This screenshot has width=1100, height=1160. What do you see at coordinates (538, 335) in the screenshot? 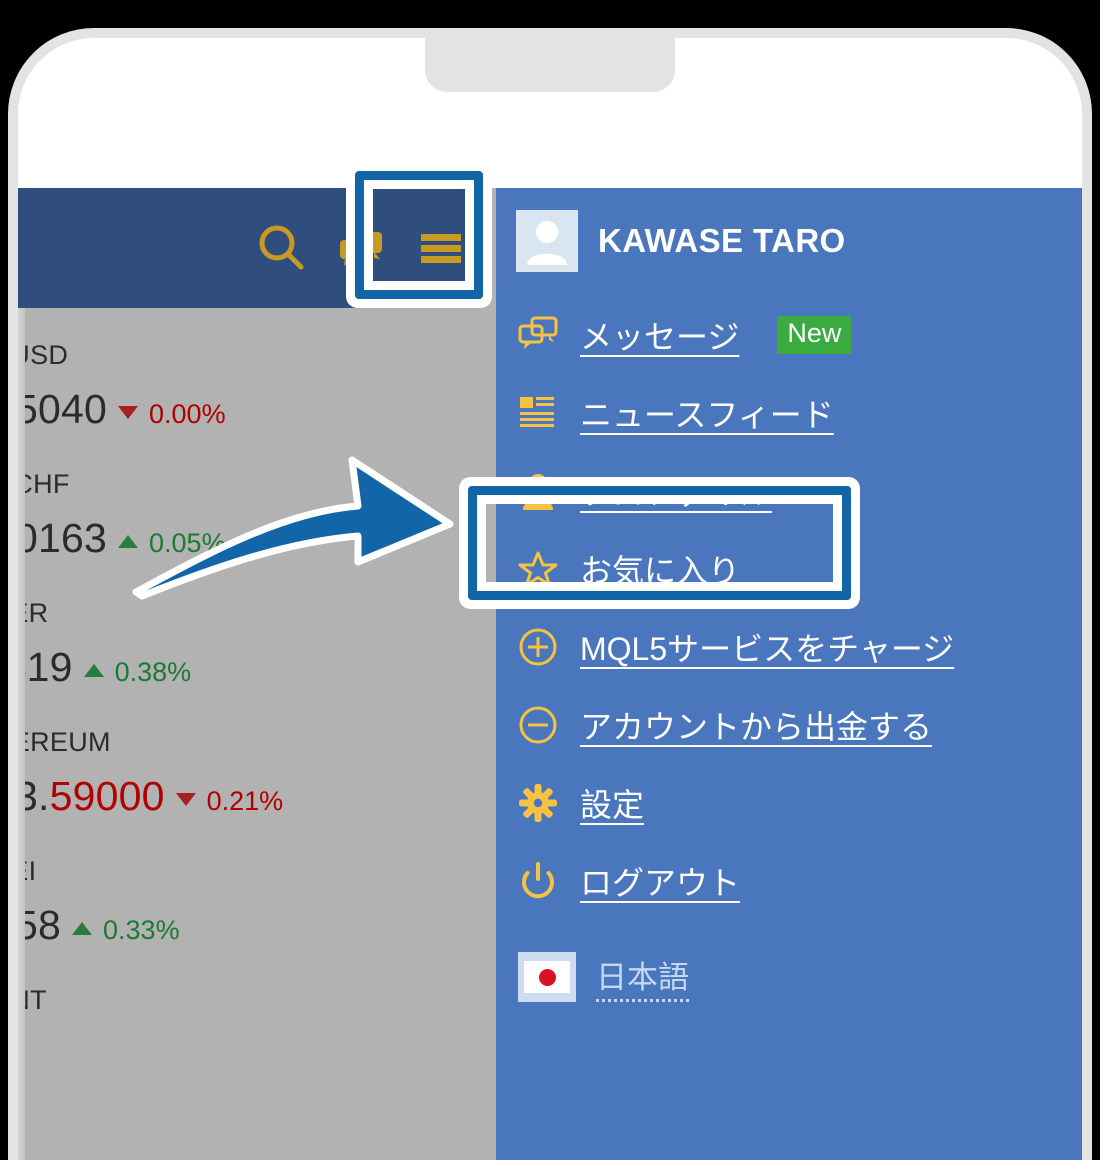
I see `message-bubble-icon` at bounding box center [538, 335].